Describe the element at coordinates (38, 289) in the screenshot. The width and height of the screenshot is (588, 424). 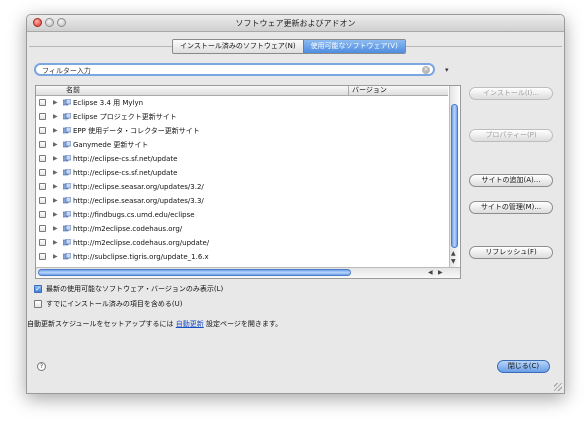
I see `checkmark-icon: ✓` at that location.